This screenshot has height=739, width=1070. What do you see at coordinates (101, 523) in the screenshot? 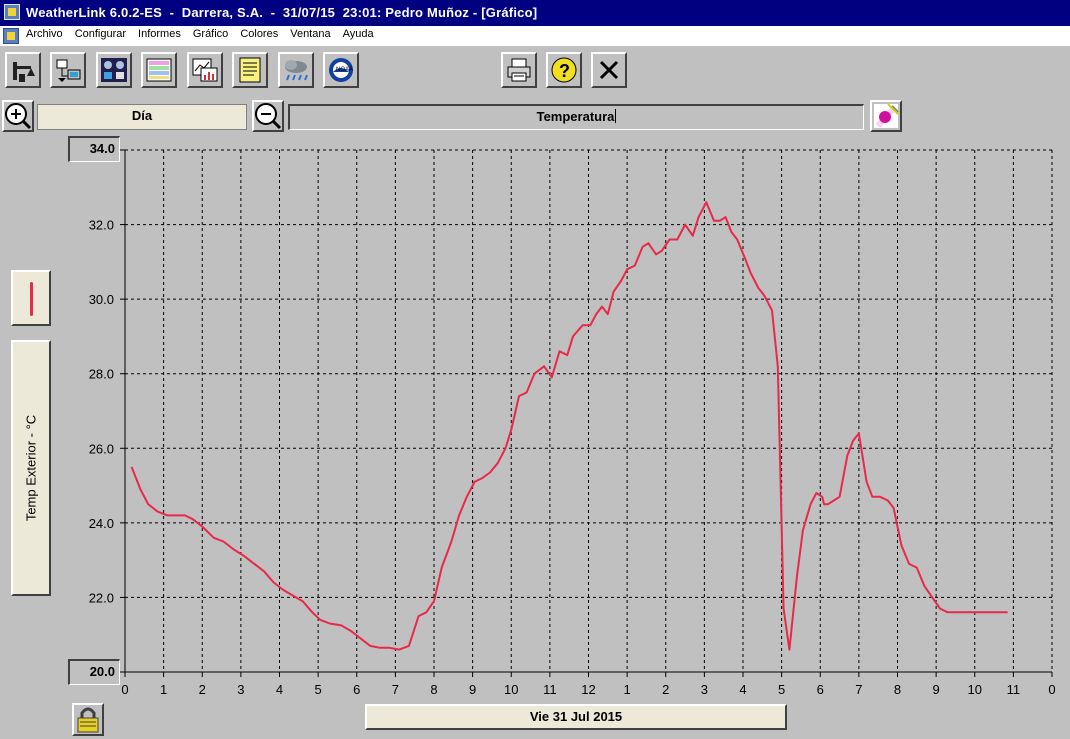
I see `y-tick-label: 24.0` at bounding box center [101, 523].